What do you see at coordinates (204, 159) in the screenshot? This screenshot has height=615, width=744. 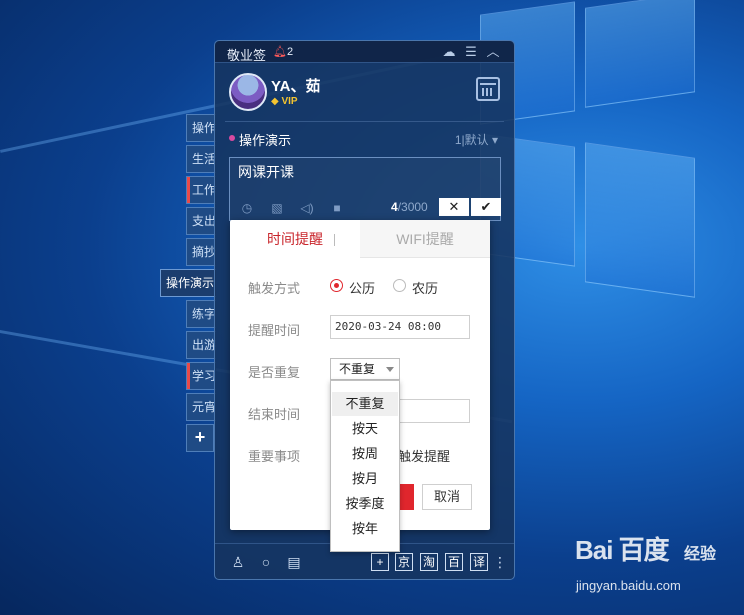 I see `category-tab-label: 生活` at bounding box center [204, 159].